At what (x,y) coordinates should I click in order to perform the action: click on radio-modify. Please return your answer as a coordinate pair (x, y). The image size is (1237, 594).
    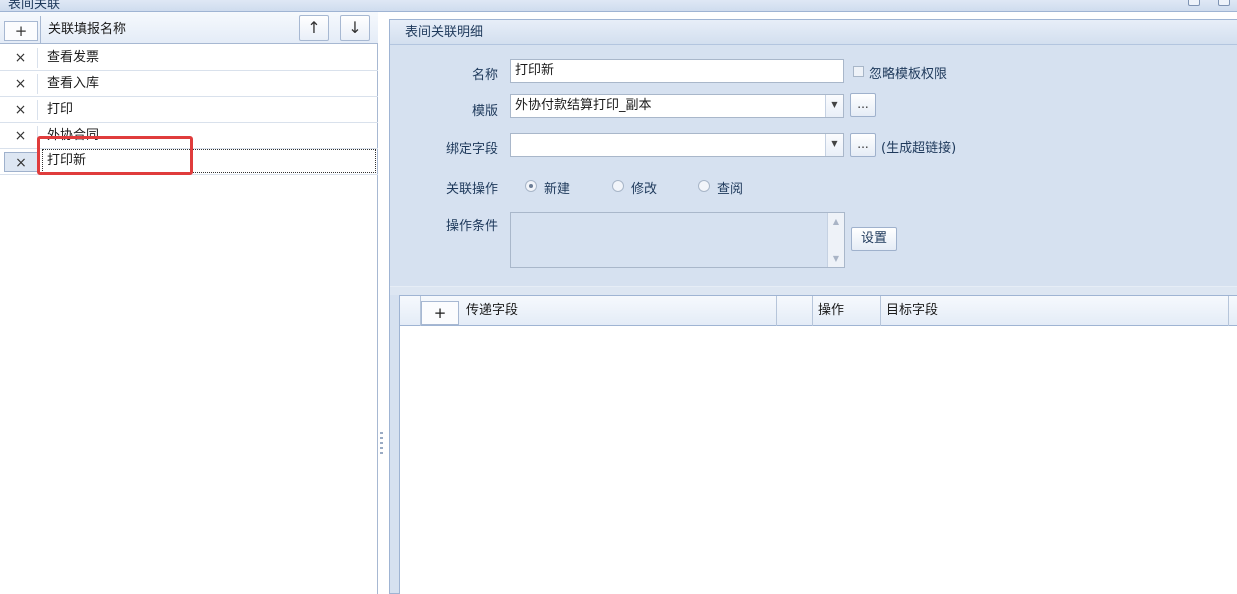
    Looking at the image, I should click on (618, 186).